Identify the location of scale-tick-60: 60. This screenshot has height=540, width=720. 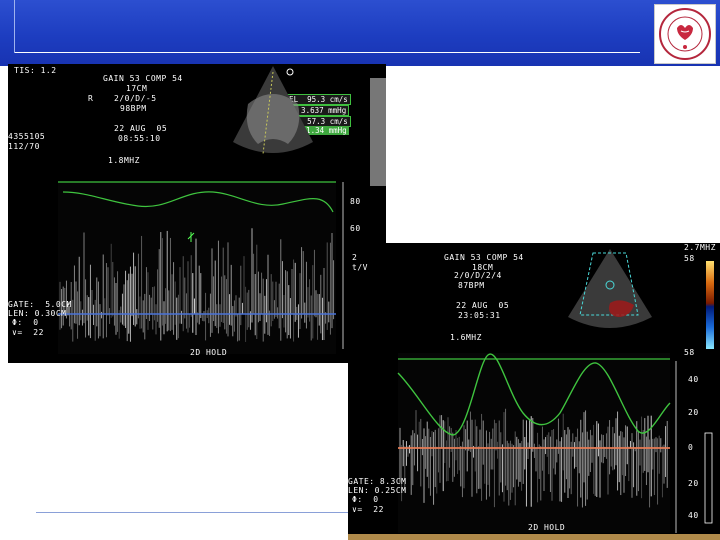
(355, 228).